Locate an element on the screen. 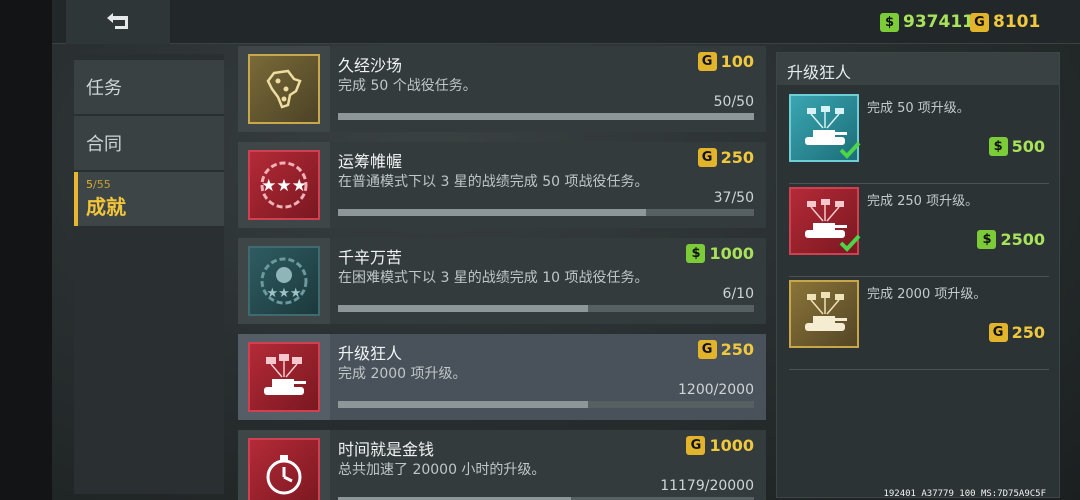 Image resolution: width=1080 pixels, height=500 pixels. cash-amount: 937411 is located at coordinates (938, 22).